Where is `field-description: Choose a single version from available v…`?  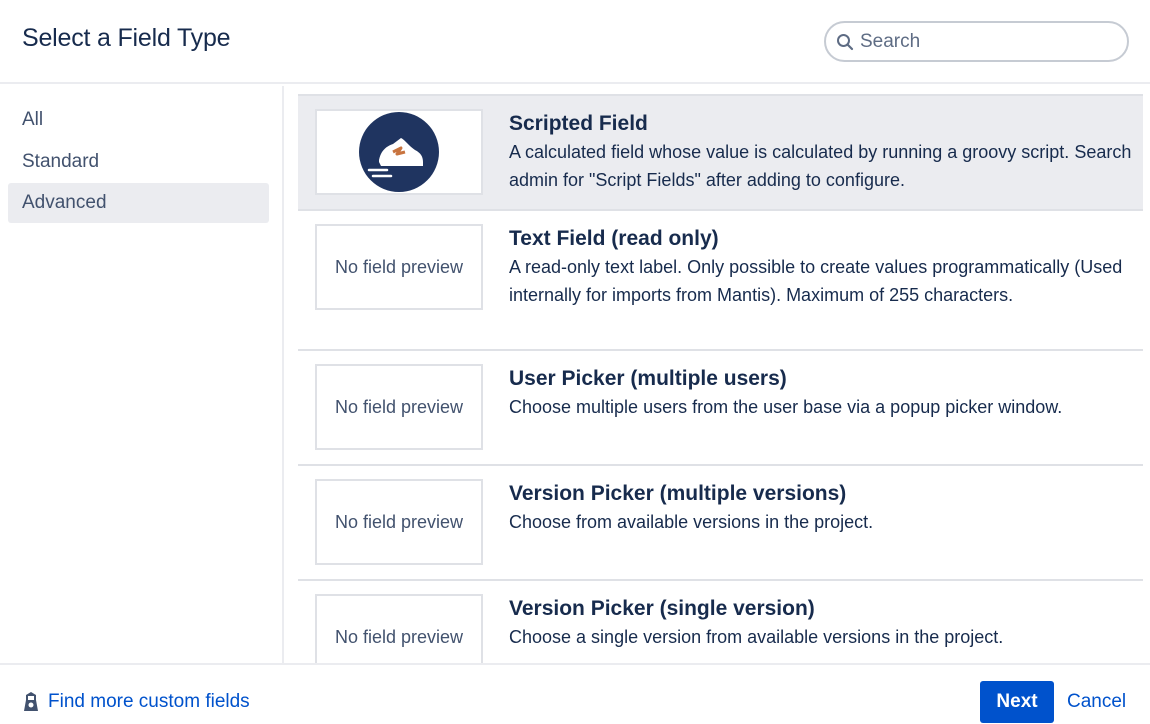
field-description: Choose a single version from available v… is located at coordinates (756, 637).